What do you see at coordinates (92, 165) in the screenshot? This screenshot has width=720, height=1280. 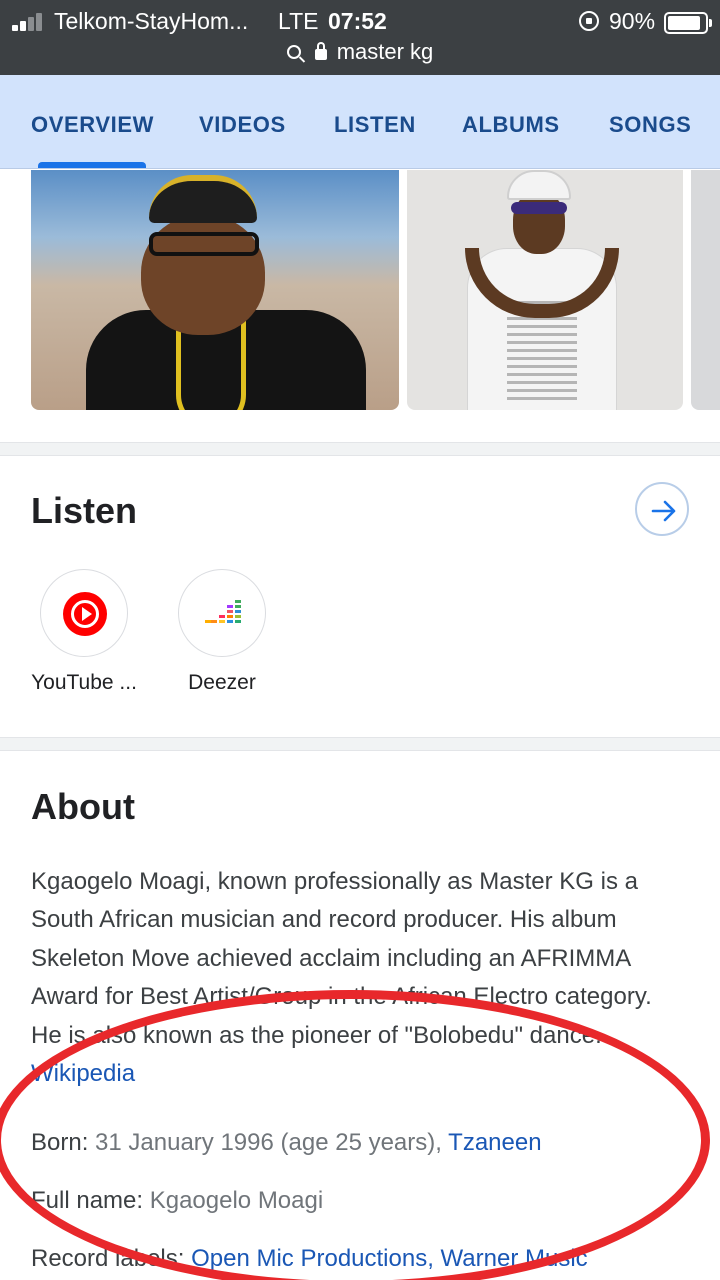 I see `active-tab-indicator` at bounding box center [92, 165].